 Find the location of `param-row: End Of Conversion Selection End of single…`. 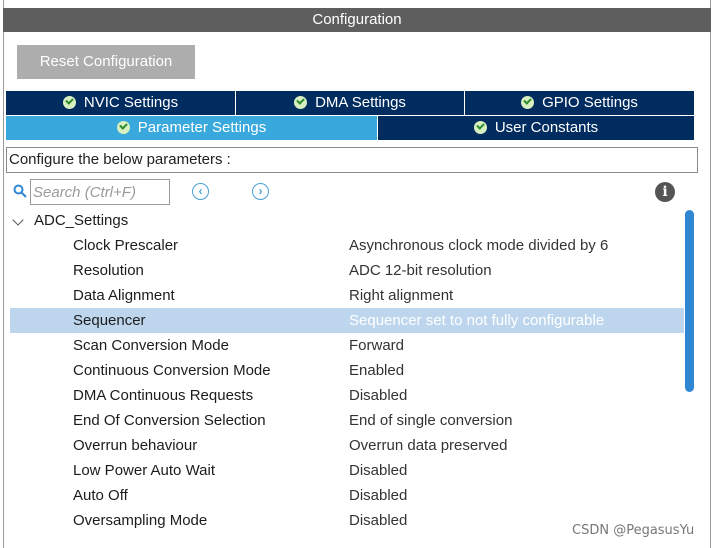

param-row: End Of Conversion Selection End of single… is located at coordinates (347, 420).